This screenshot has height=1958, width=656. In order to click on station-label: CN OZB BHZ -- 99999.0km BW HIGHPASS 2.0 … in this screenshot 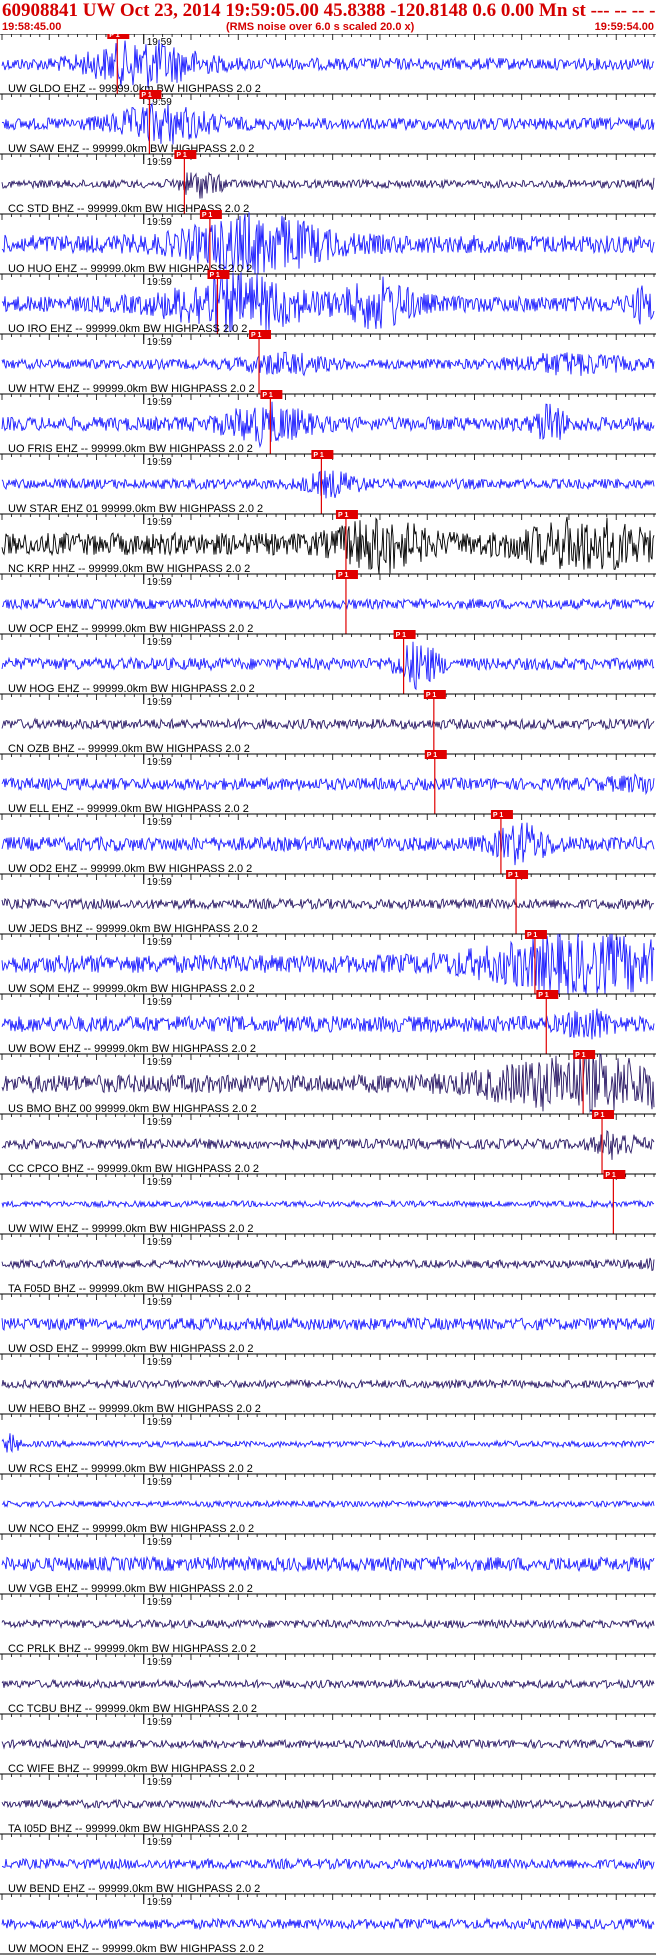, I will do `click(129, 749)`.